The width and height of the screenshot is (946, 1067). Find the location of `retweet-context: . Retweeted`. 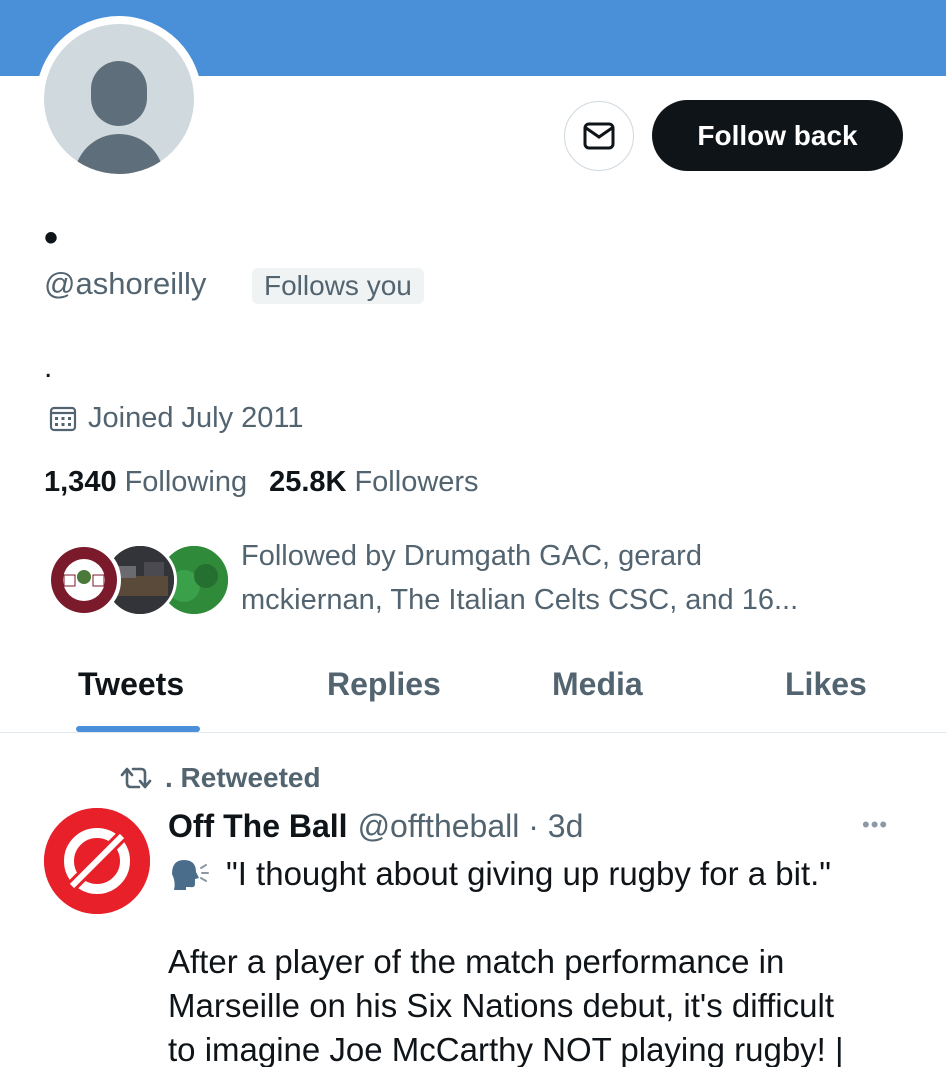

retweet-context: . Retweeted is located at coordinates (219, 778).